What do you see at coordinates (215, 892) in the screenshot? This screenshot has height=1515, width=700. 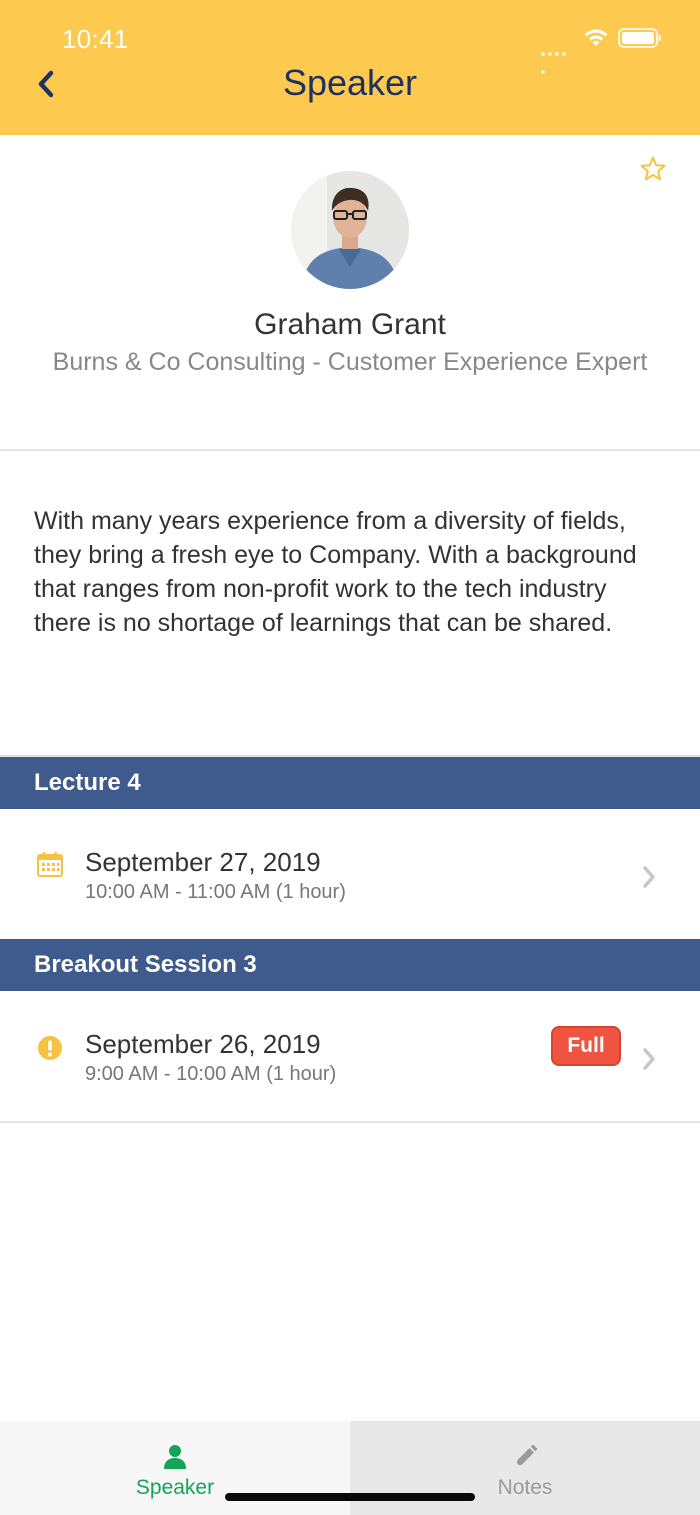 I see `session-time: 10:00 AM - 11:00 AM (1 hour)` at bounding box center [215, 892].